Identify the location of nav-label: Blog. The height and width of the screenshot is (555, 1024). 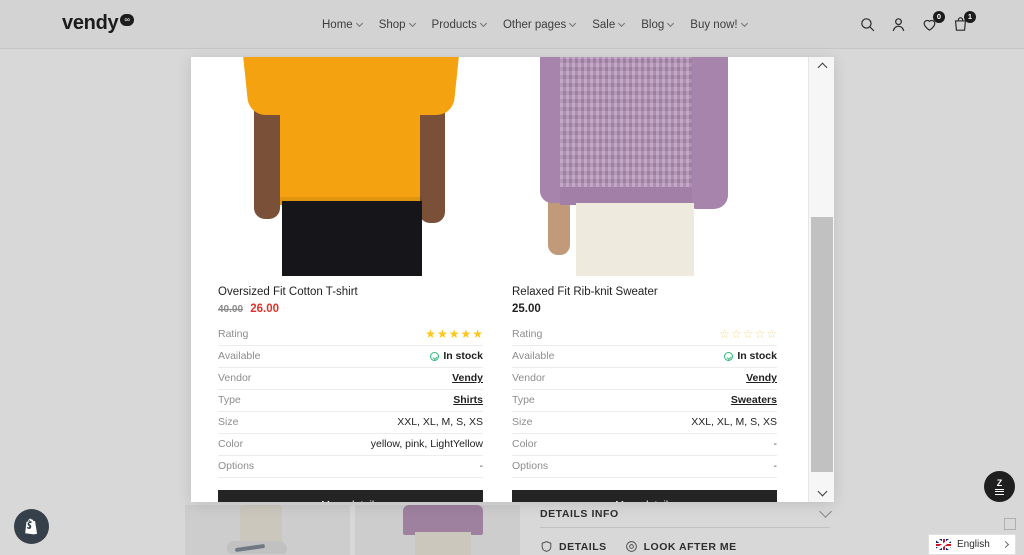
(653, 24).